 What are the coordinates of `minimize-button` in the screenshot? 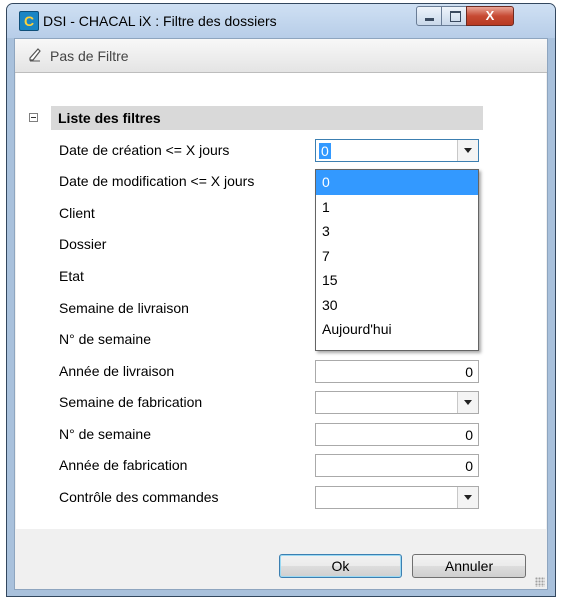 It's located at (429, 16).